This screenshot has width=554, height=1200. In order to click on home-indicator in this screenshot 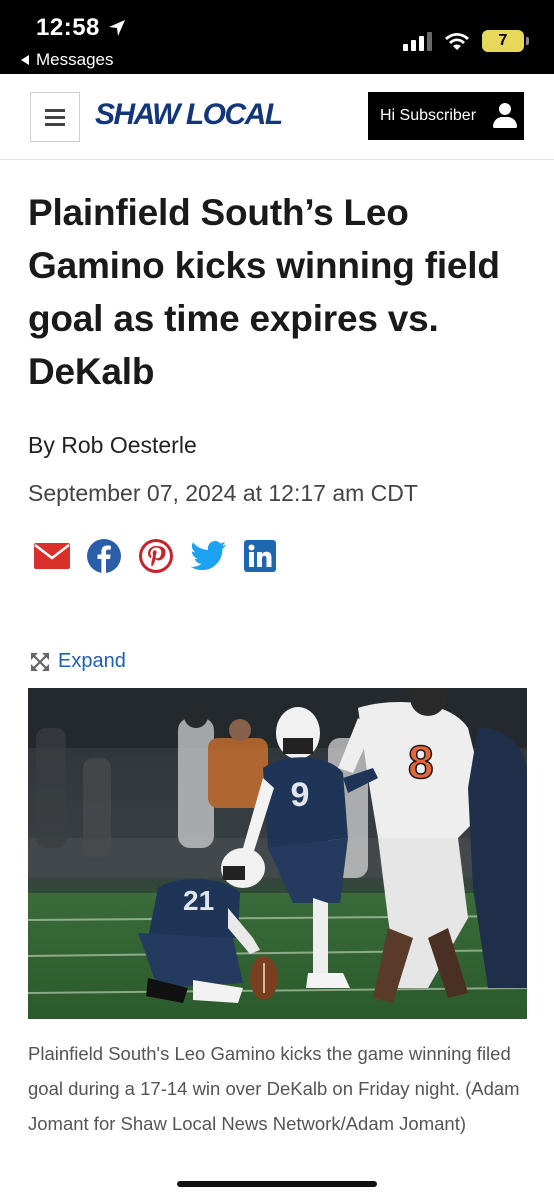, I will do `click(277, 1184)`.